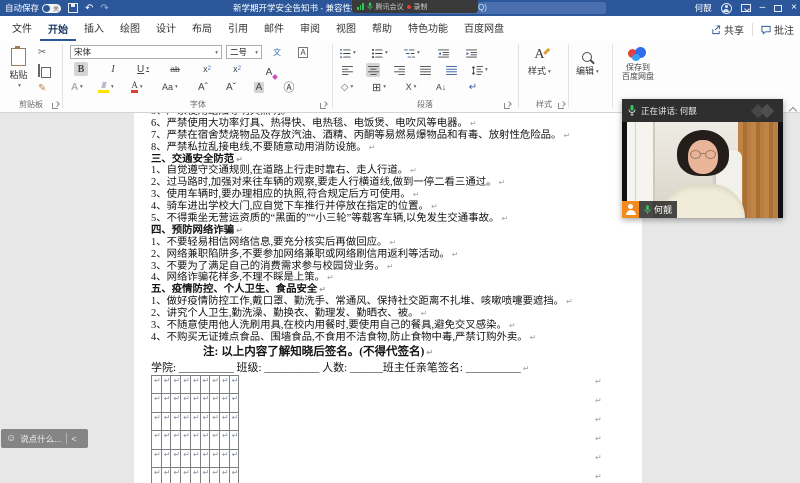 The height and width of the screenshot is (483, 800). I want to click on multilevel-list-icon, so click(412, 53).